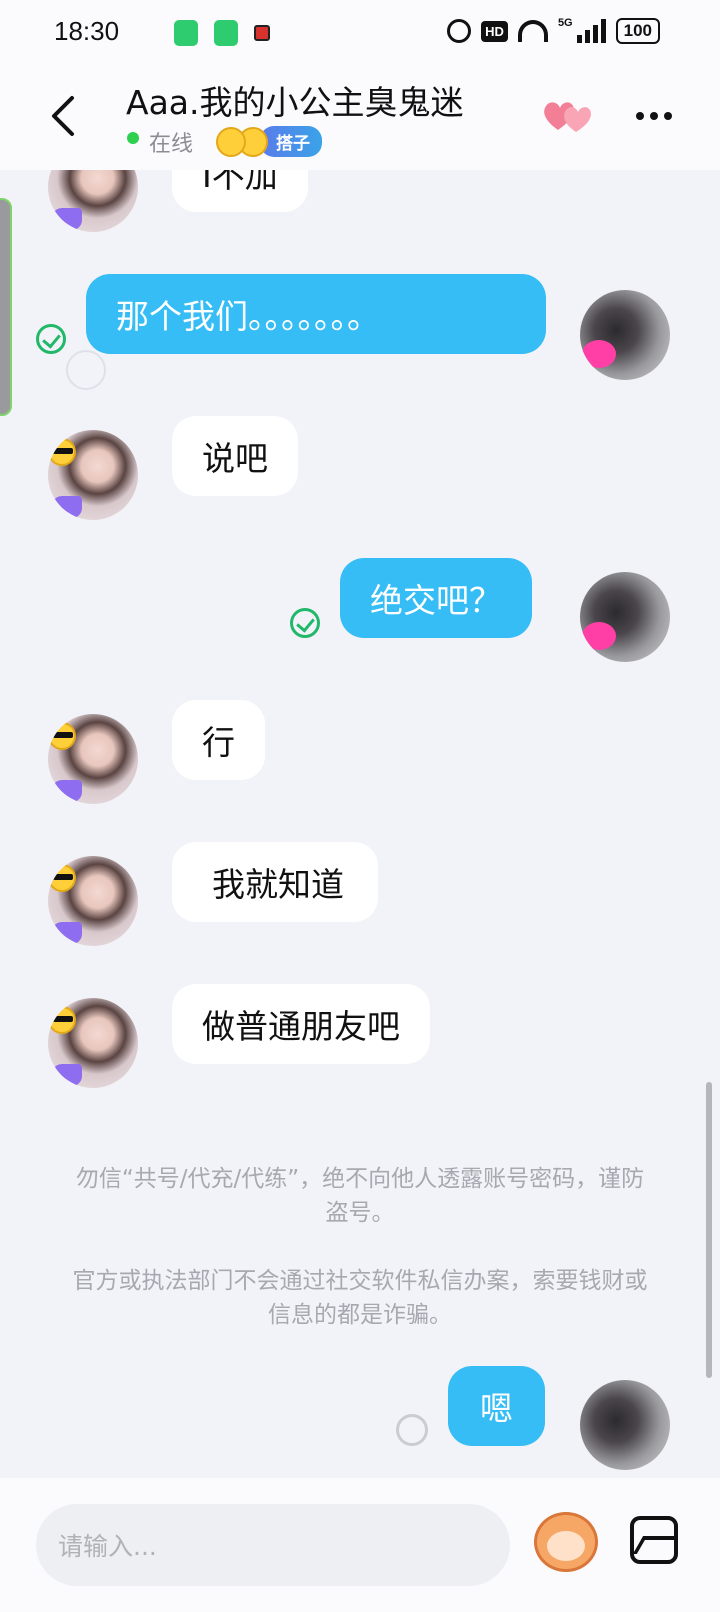 Image resolution: width=720 pixels, height=1612 pixels. What do you see at coordinates (291, 141) in the screenshot?
I see `relationship-tag: 搭子` at bounding box center [291, 141].